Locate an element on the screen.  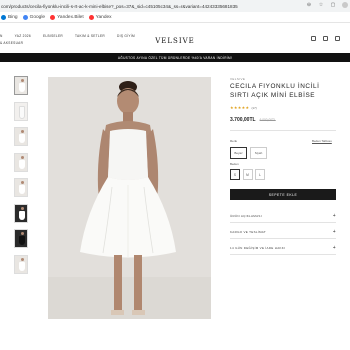
zoom-icon: ⊖ is located at coordinates (309, 5).